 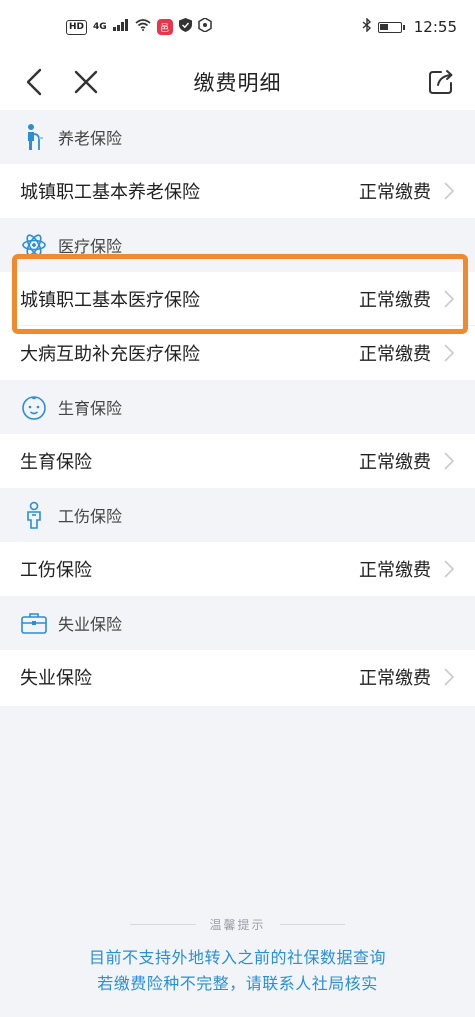 What do you see at coordinates (435, 27) in the screenshot?
I see `status-time: 12:55` at bounding box center [435, 27].